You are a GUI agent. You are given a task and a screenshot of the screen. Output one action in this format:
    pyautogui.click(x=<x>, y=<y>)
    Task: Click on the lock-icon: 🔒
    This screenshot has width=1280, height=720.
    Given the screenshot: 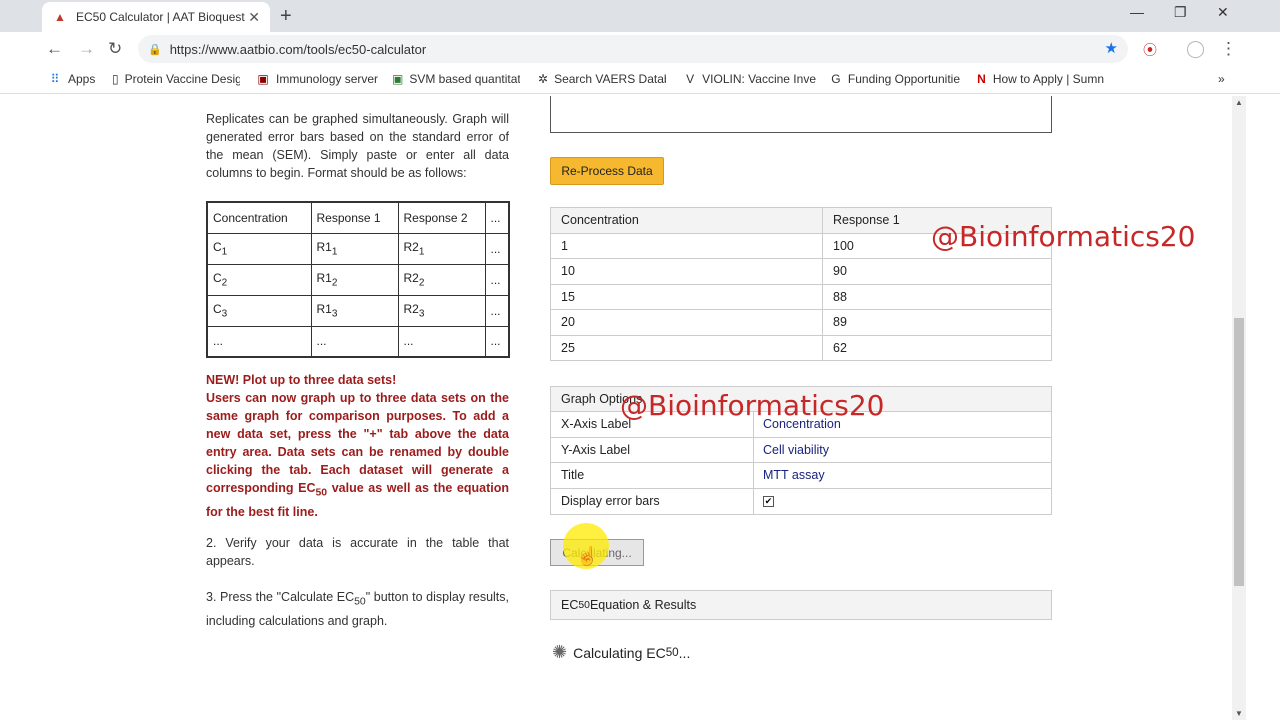 What is the action you would take?
    pyautogui.click(x=155, y=49)
    